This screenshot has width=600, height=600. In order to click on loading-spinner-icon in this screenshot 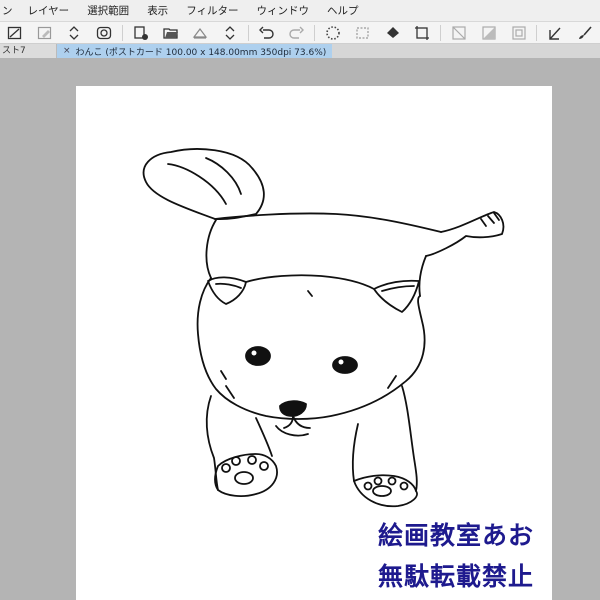, I will do `click(333, 33)`.